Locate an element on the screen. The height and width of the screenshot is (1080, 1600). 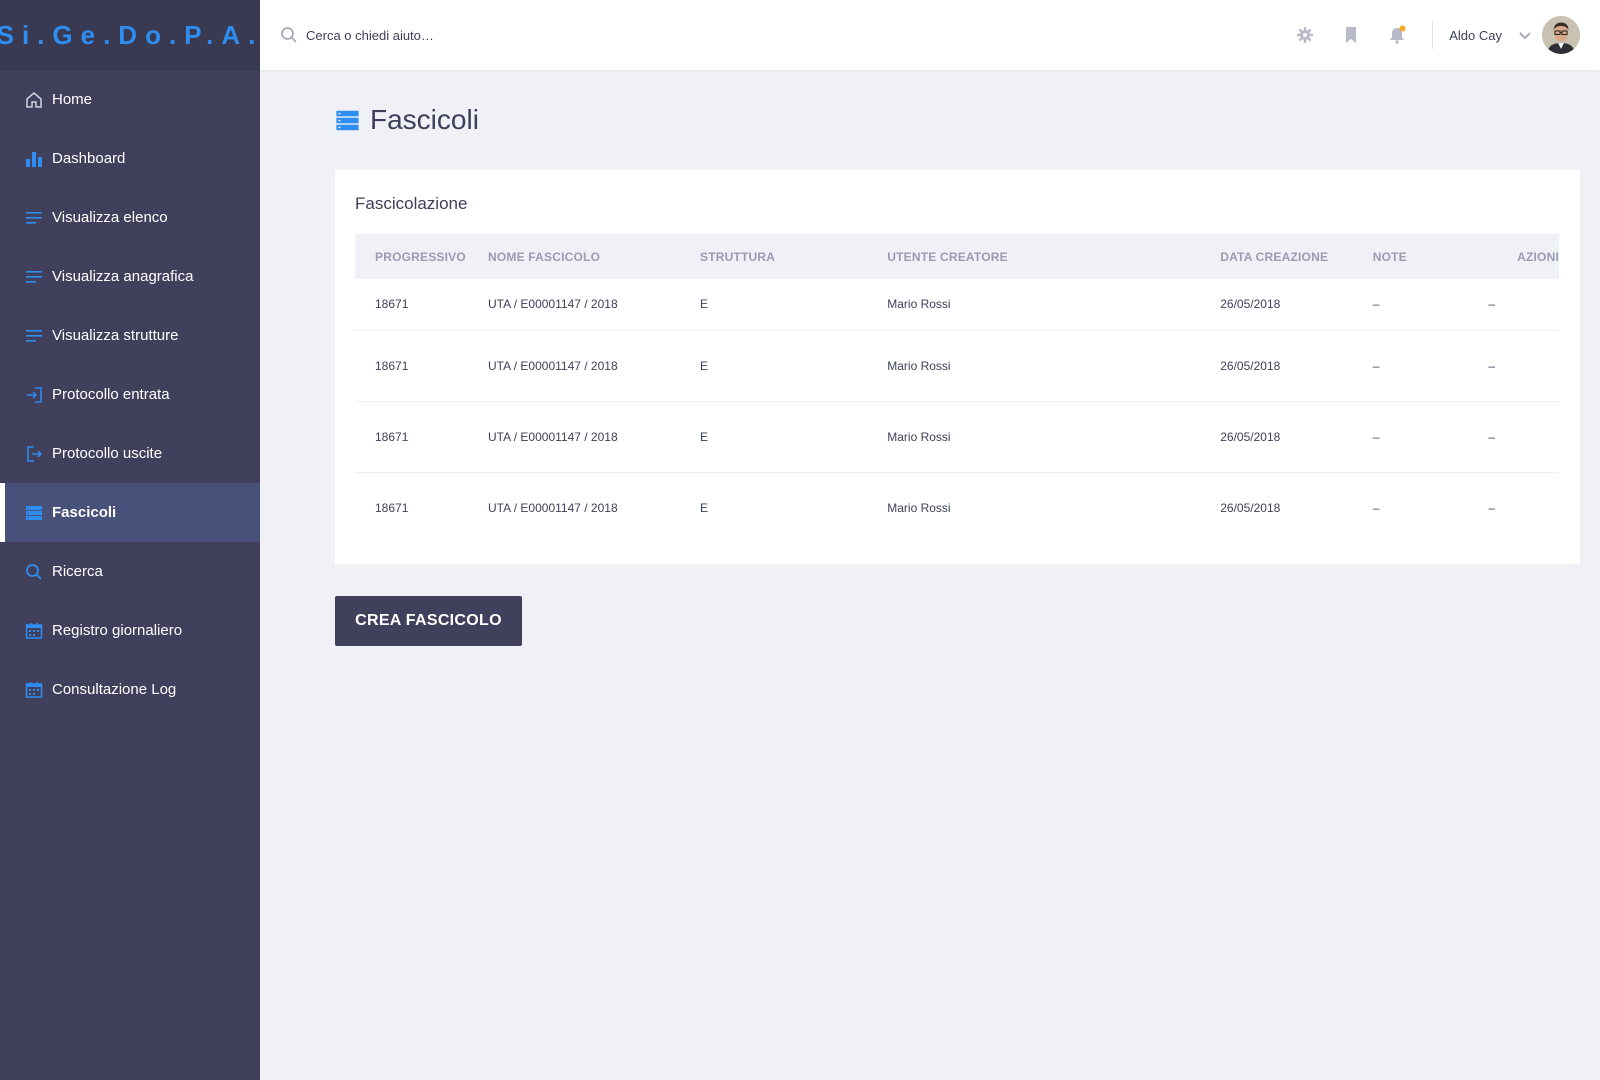
sidebar-item-label: Home is located at coordinates (72, 99).